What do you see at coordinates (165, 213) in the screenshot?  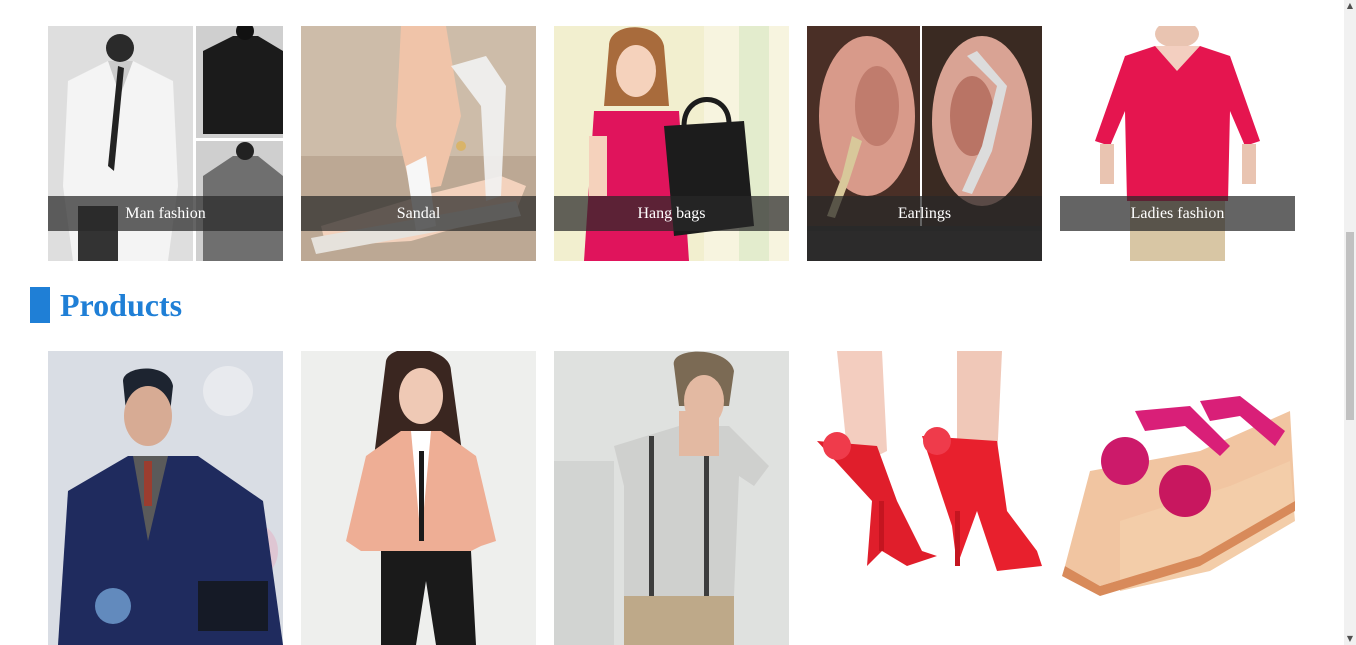 I see `category-label: Man fashion` at bounding box center [165, 213].